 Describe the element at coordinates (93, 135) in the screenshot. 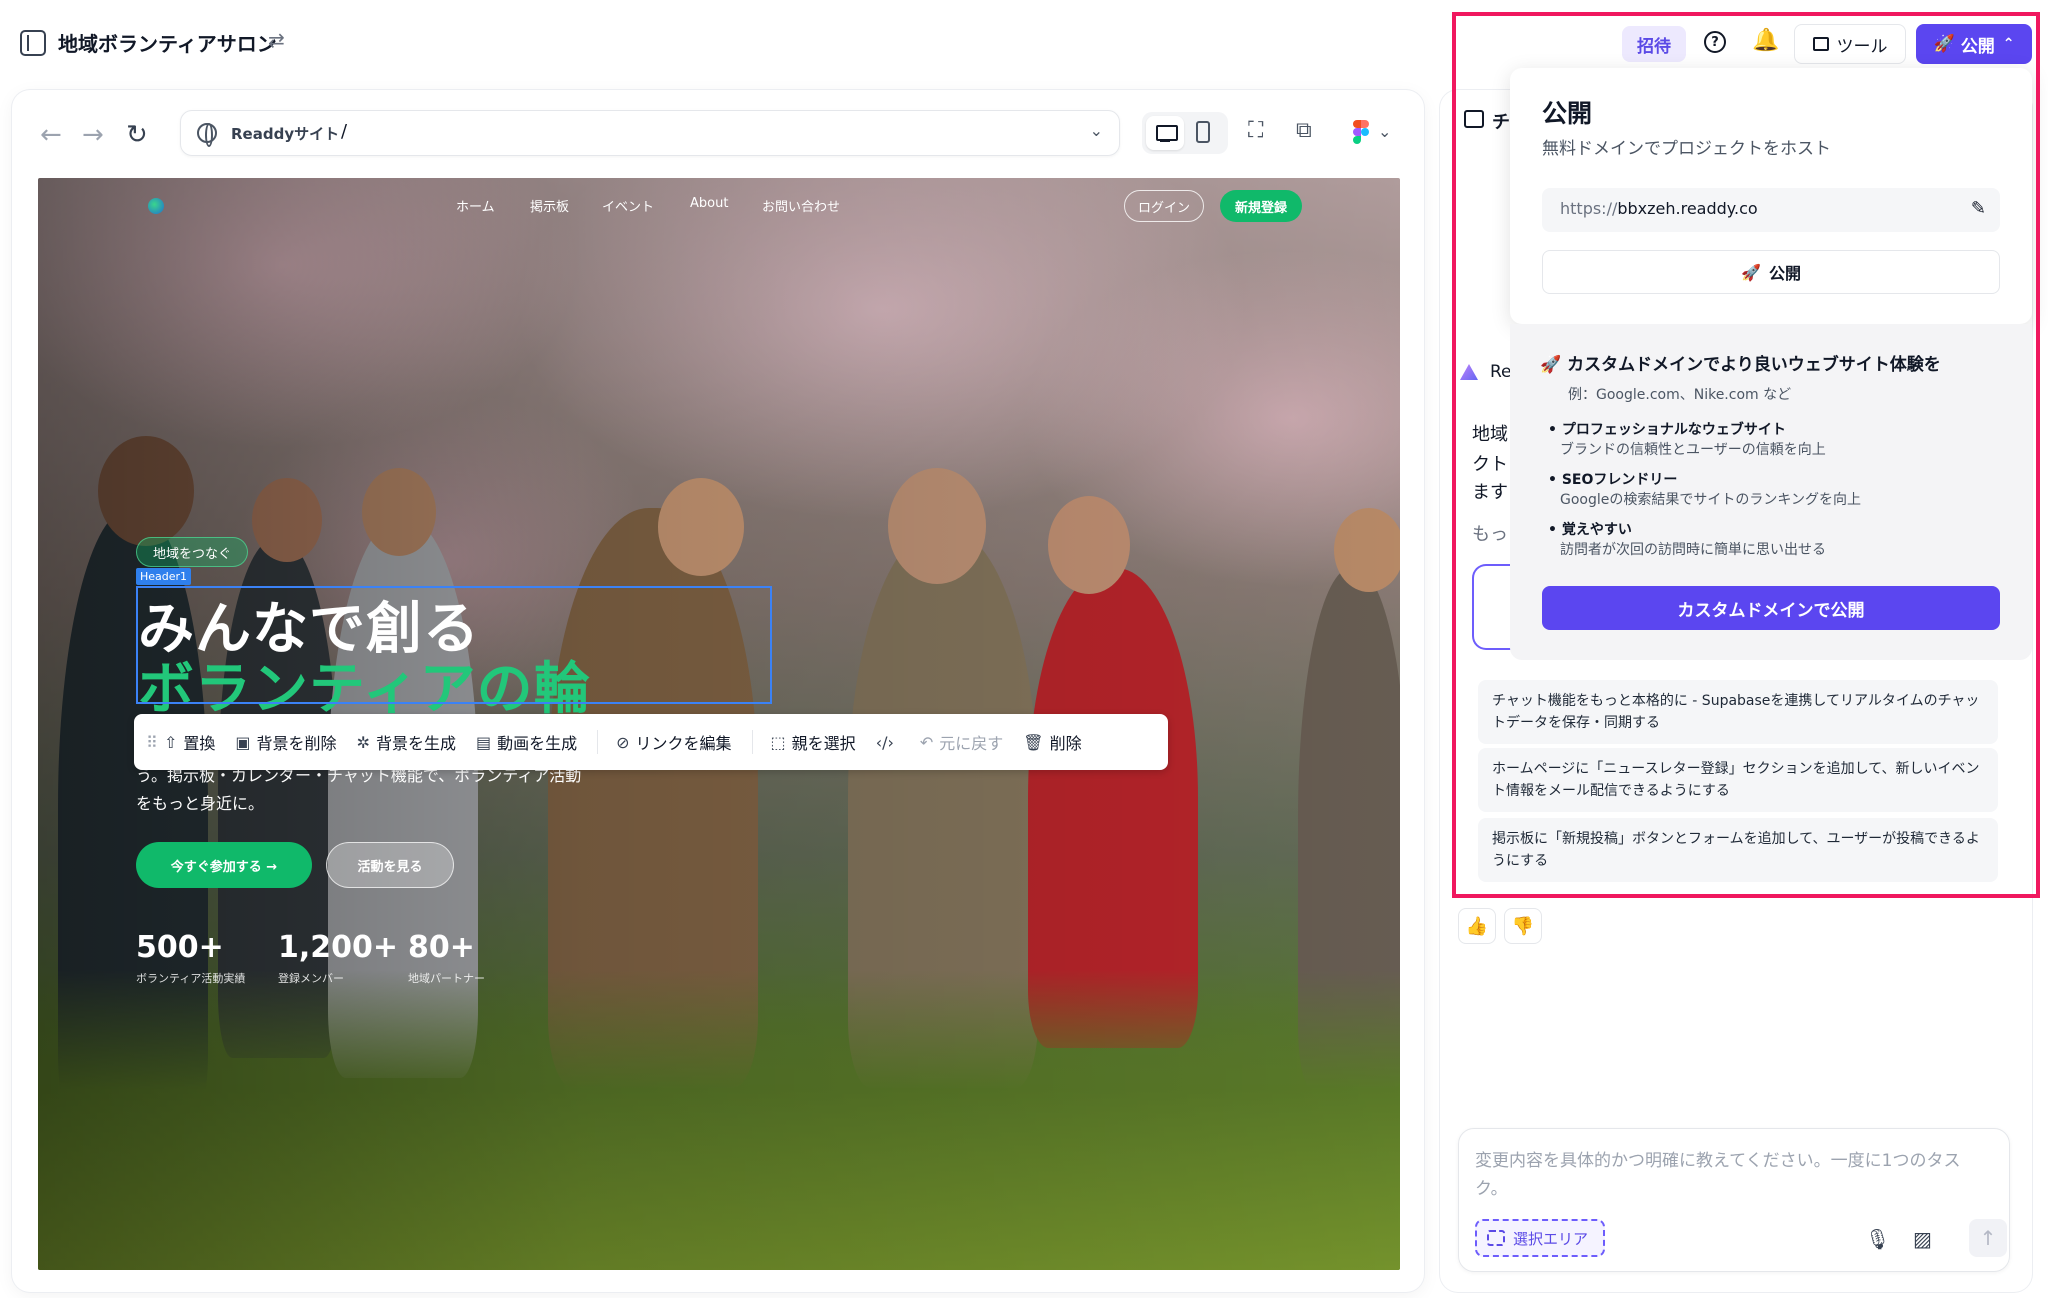

I see `forward-arrow-icon: →` at that location.